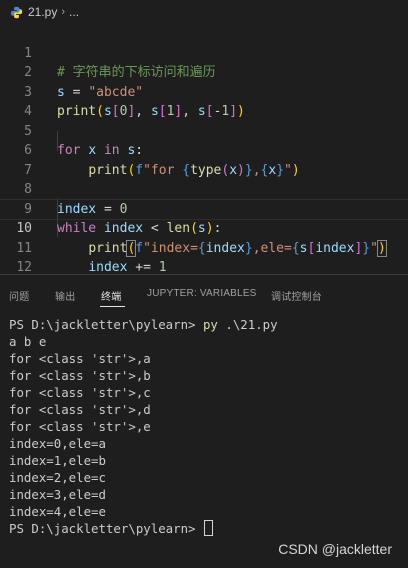 The height and width of the screenshot is (568, 408). What do you see at coordinates (42, 12) in the screenshot?
I see `breadcrumb-file: 21.py` at bounding box center [42, 12].